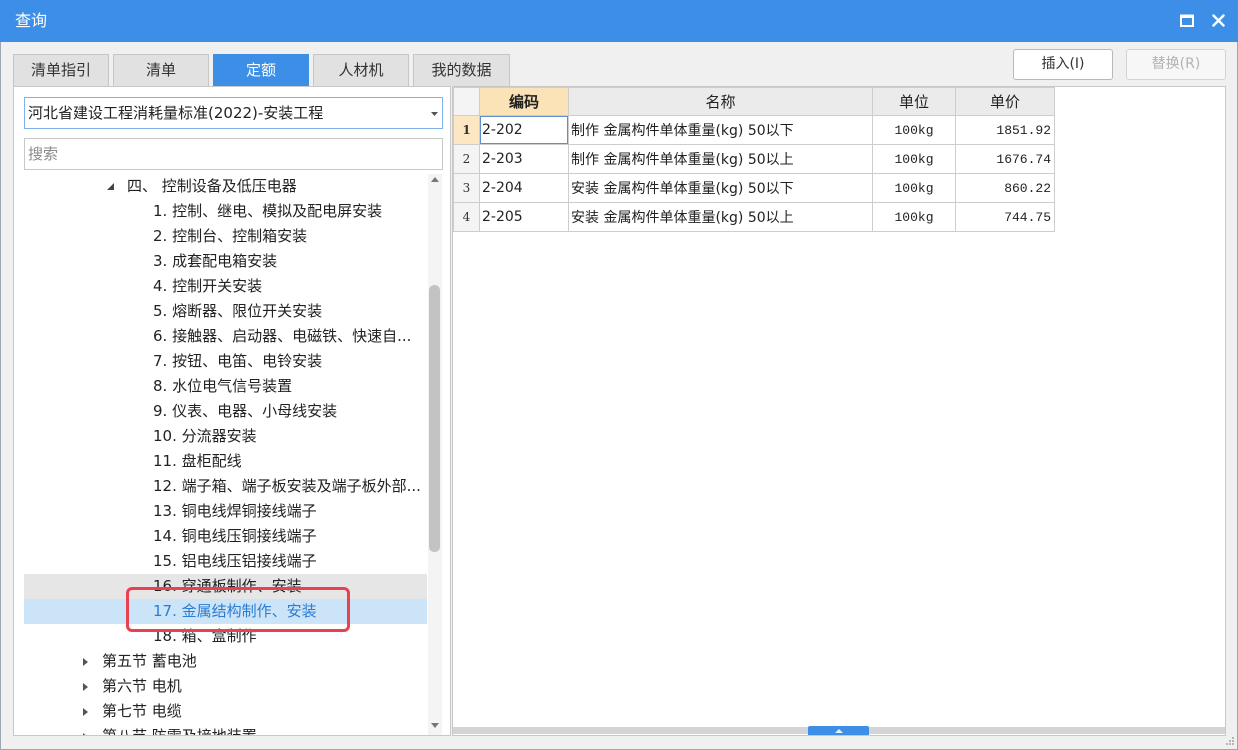 The width and height of the screenshot is (1238, 750). Describe the element at coordinates (466, 217) in the screenshot. I see `row-number: 4` at that location.